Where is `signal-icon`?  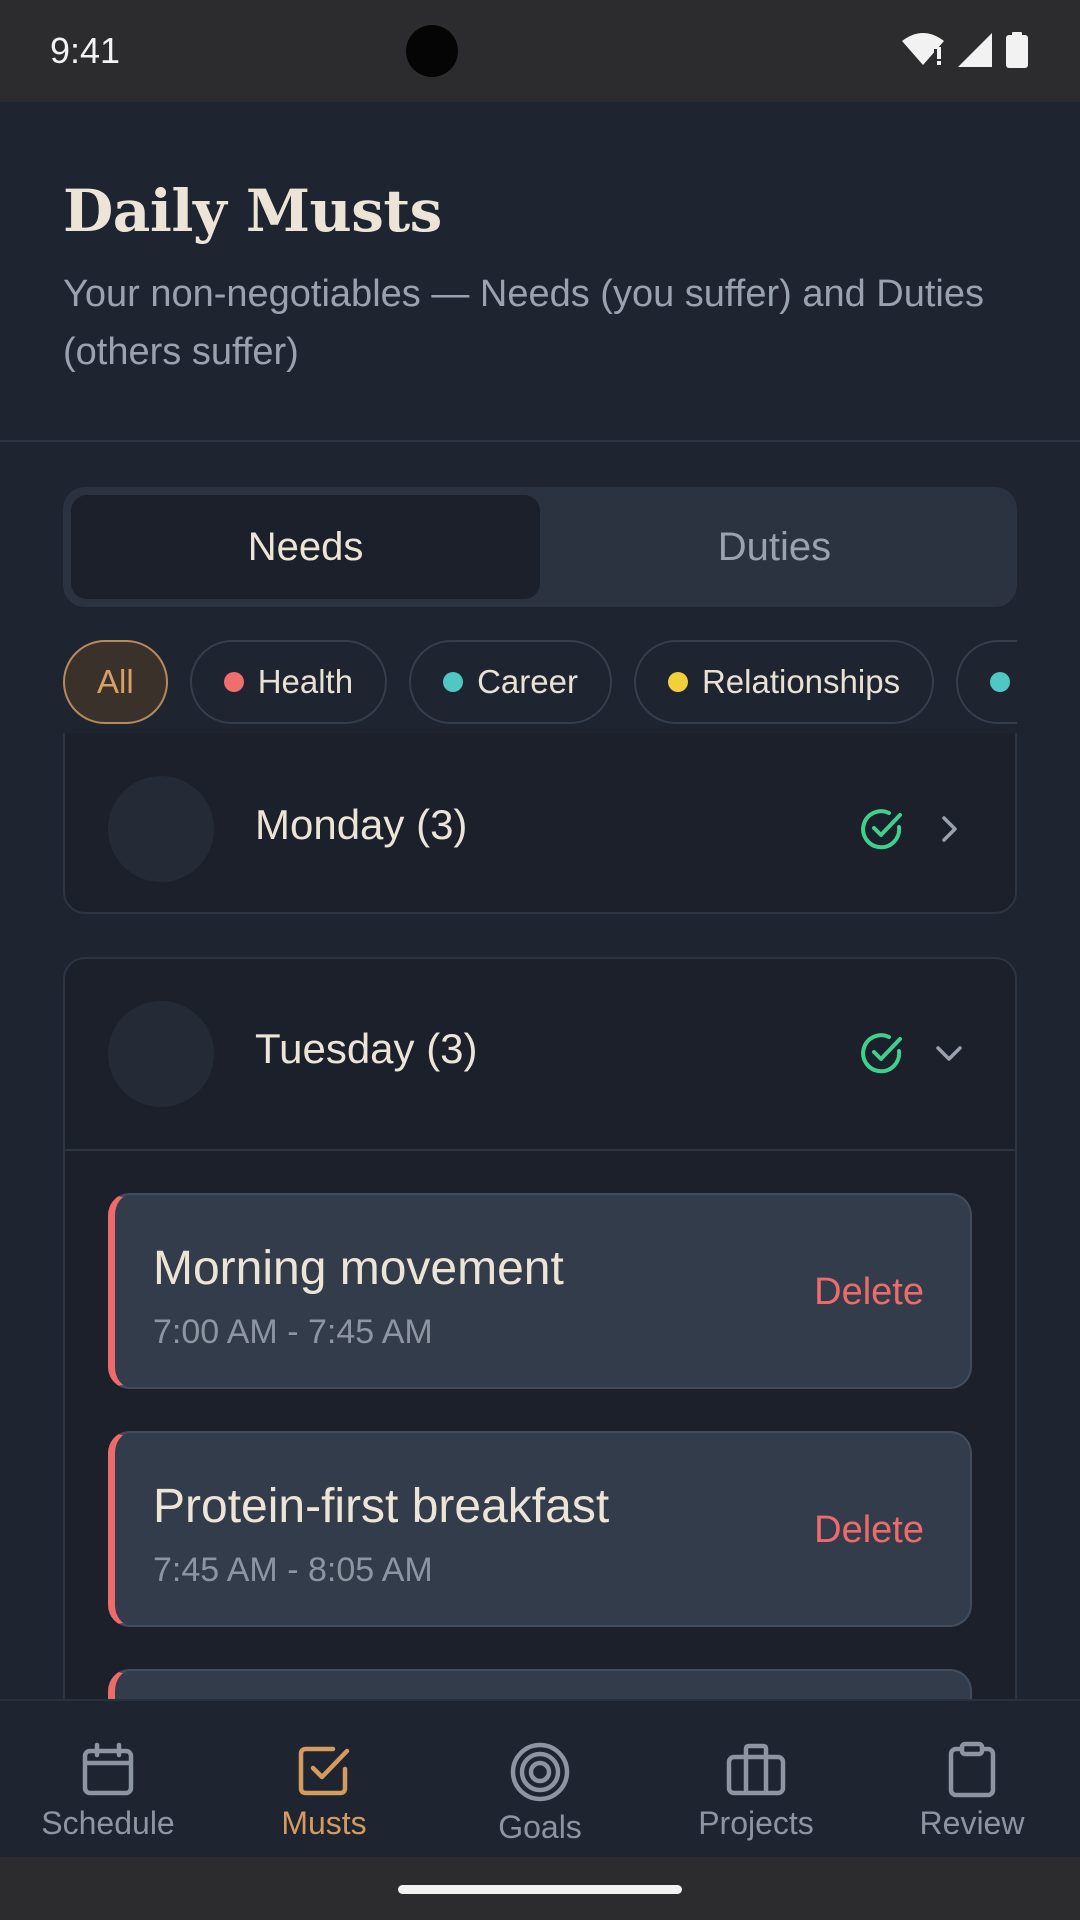
signal-icon is located at coordinates (975, 50).